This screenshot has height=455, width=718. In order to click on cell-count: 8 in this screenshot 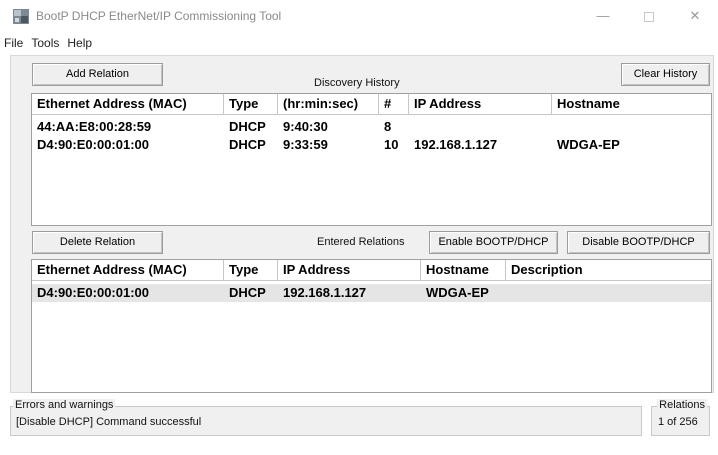, I will do `click(388, 126)`.